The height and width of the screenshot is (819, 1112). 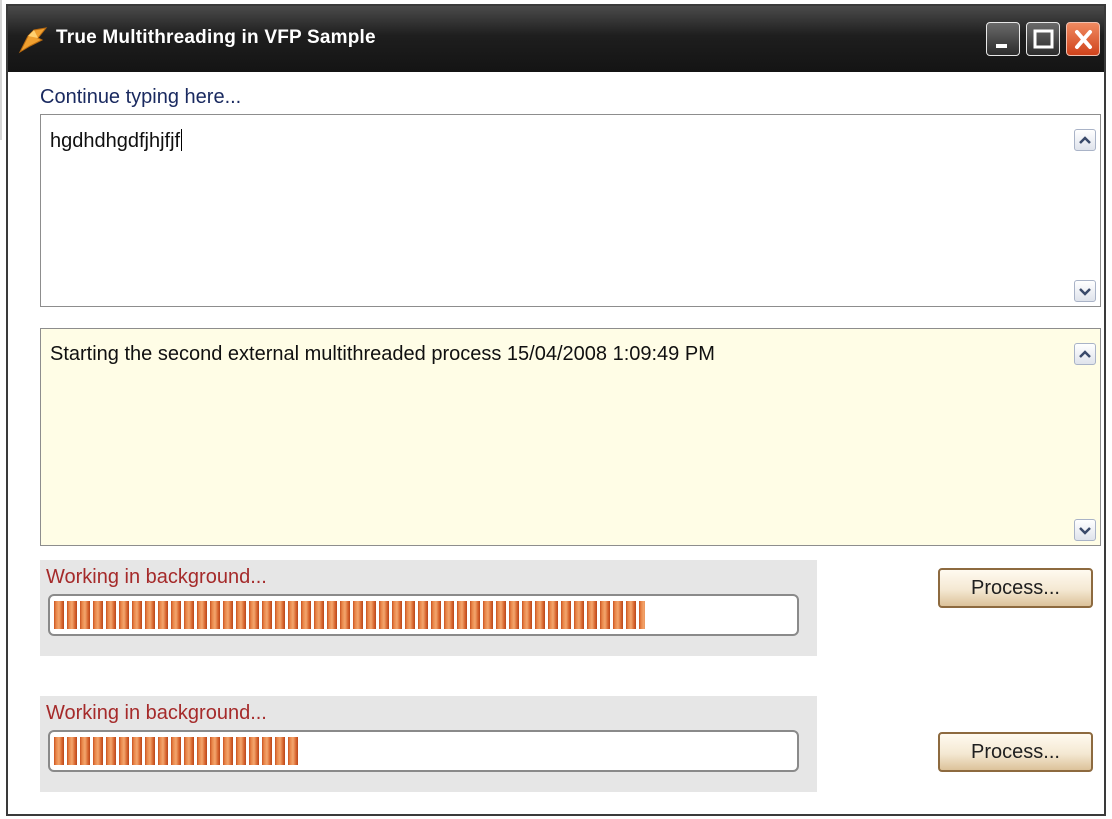 I want to click on log-scroll-down-button, so click(x=1085, y=530).